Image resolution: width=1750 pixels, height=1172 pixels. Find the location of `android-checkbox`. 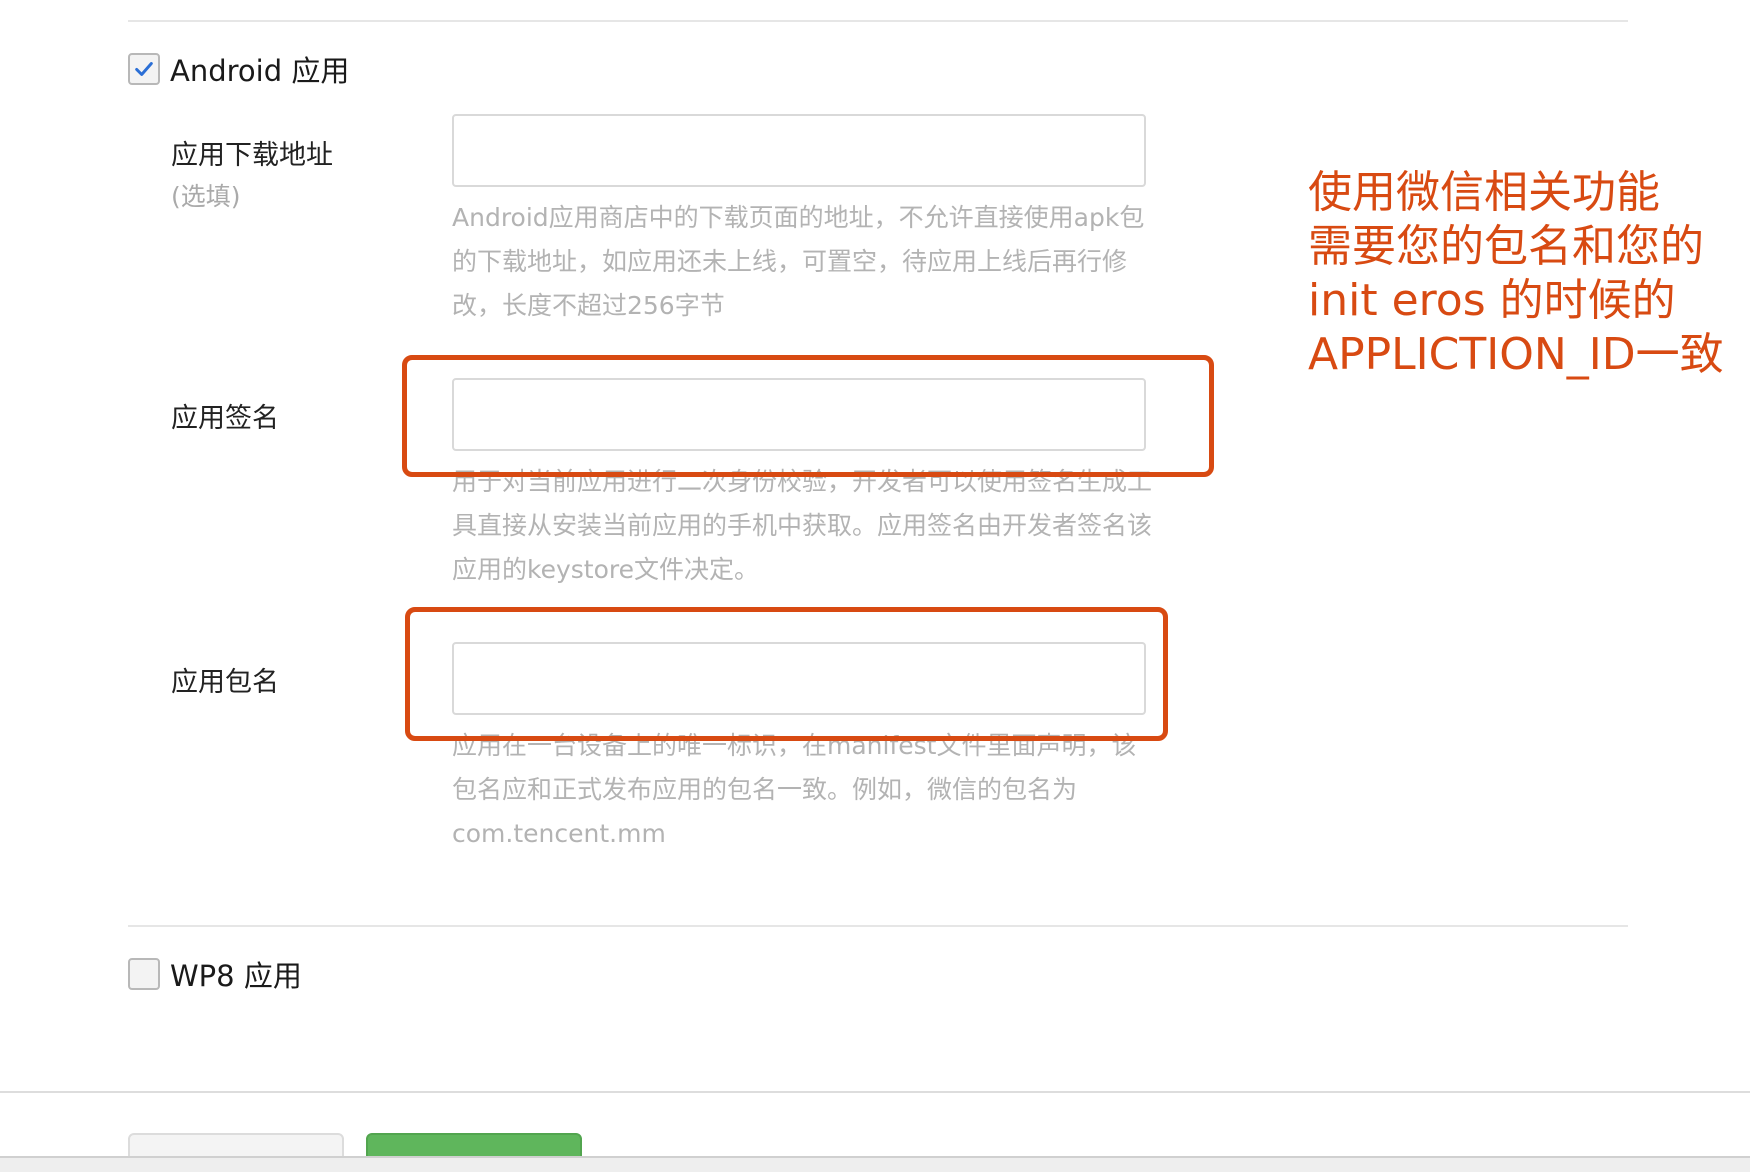

android-checkbox is located at coordinates (144, 69).